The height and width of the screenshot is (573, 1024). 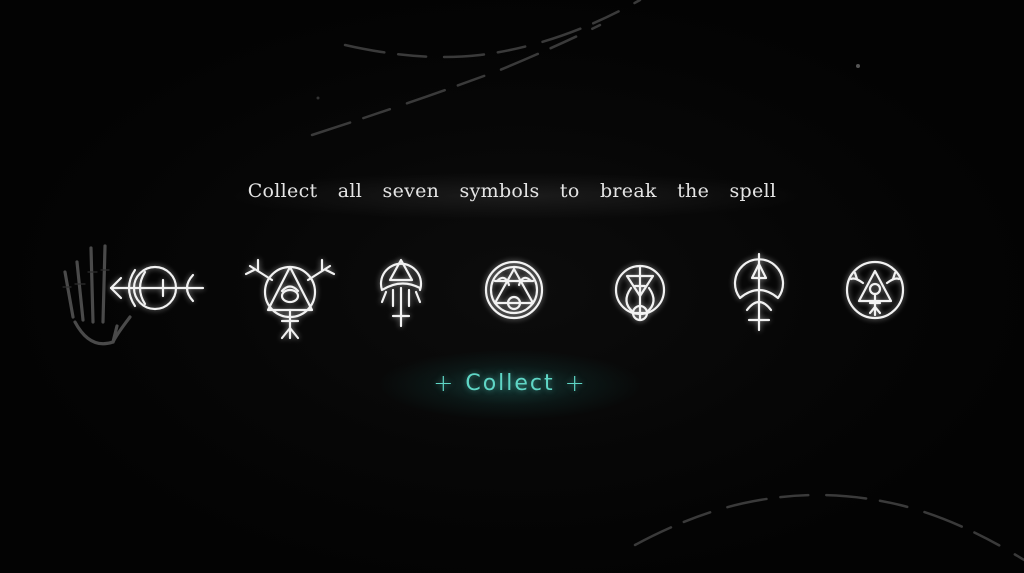 I want to click on hexagram-circle-sigil-icon, so click(x=514, y=292).